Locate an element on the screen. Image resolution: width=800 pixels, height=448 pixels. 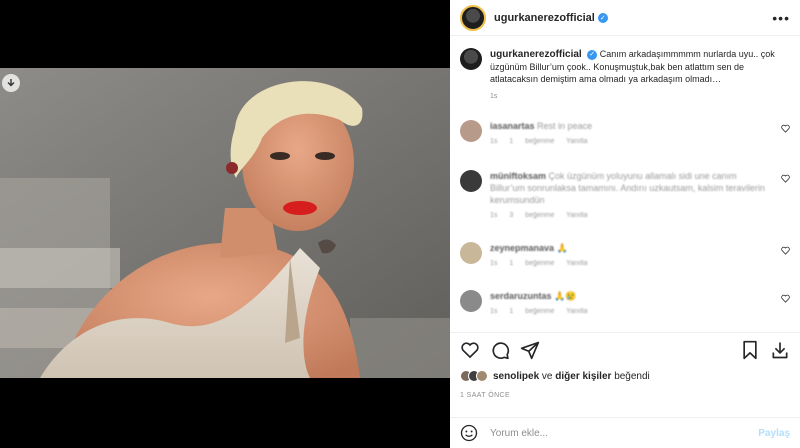
emoji-icon: 🙏😢 is located at coordinates (565, 296).